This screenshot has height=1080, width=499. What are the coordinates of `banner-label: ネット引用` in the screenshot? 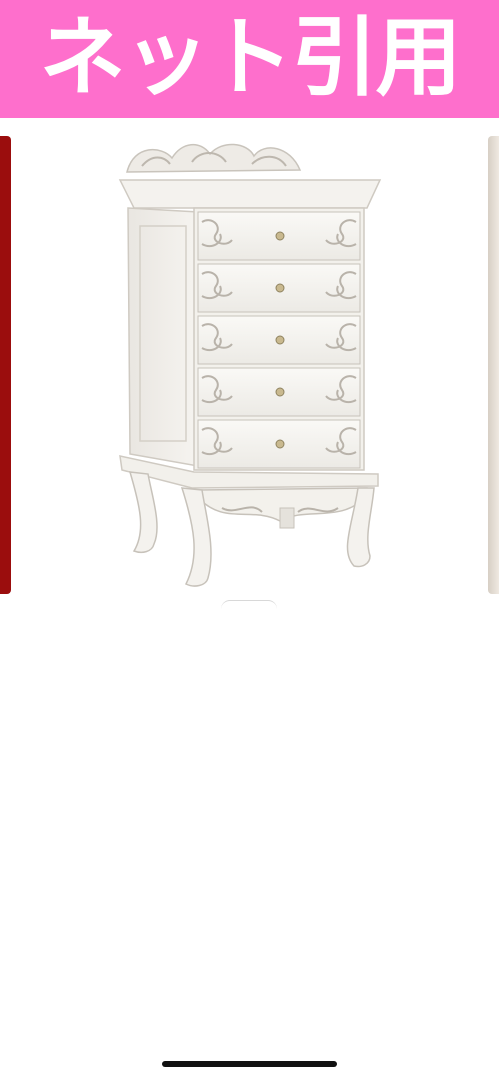 It's located at (250, 58).